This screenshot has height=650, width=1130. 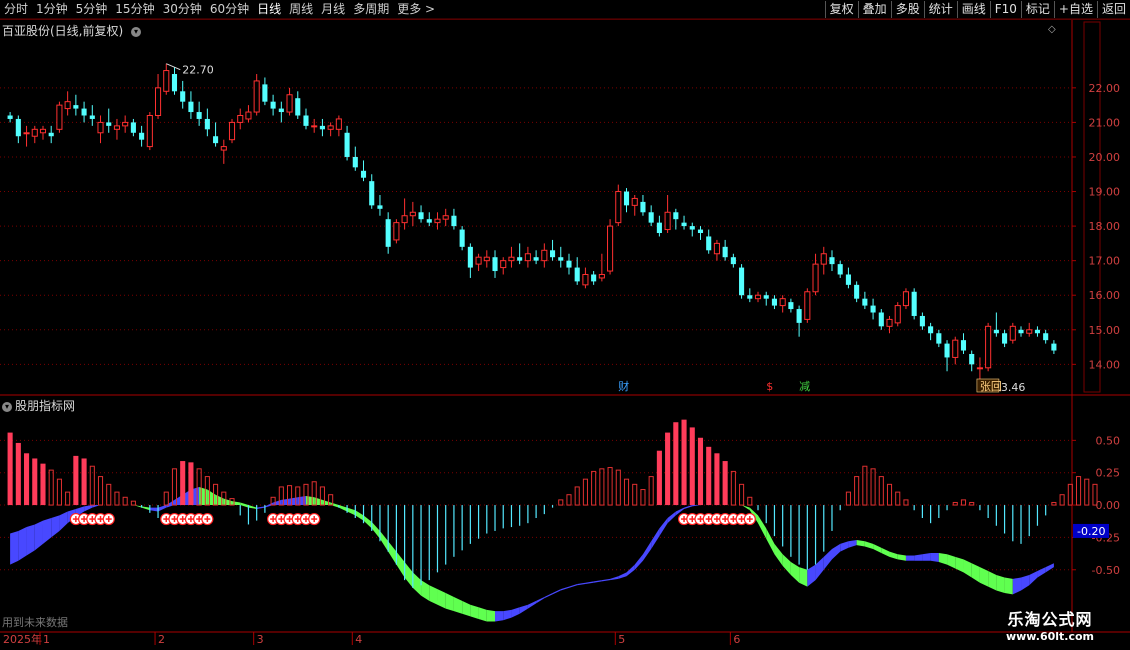 What do you see at coordinates (1105, 122) in the screenshot?
I see `price-tick-label: 21.00` at bounding box center [1105, 122].